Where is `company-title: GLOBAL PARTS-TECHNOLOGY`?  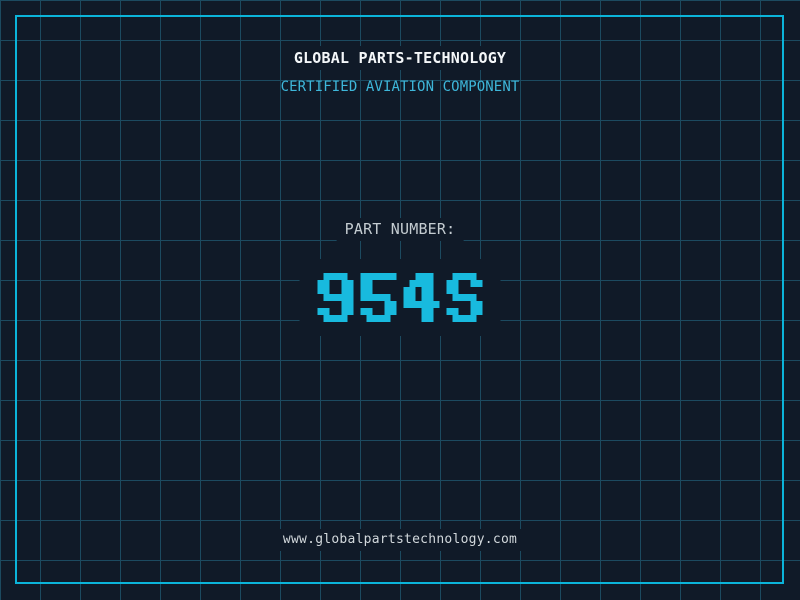 company-title: GLOBAL PARTS-TECHNOLOGY is located at coordinates (400, 58).